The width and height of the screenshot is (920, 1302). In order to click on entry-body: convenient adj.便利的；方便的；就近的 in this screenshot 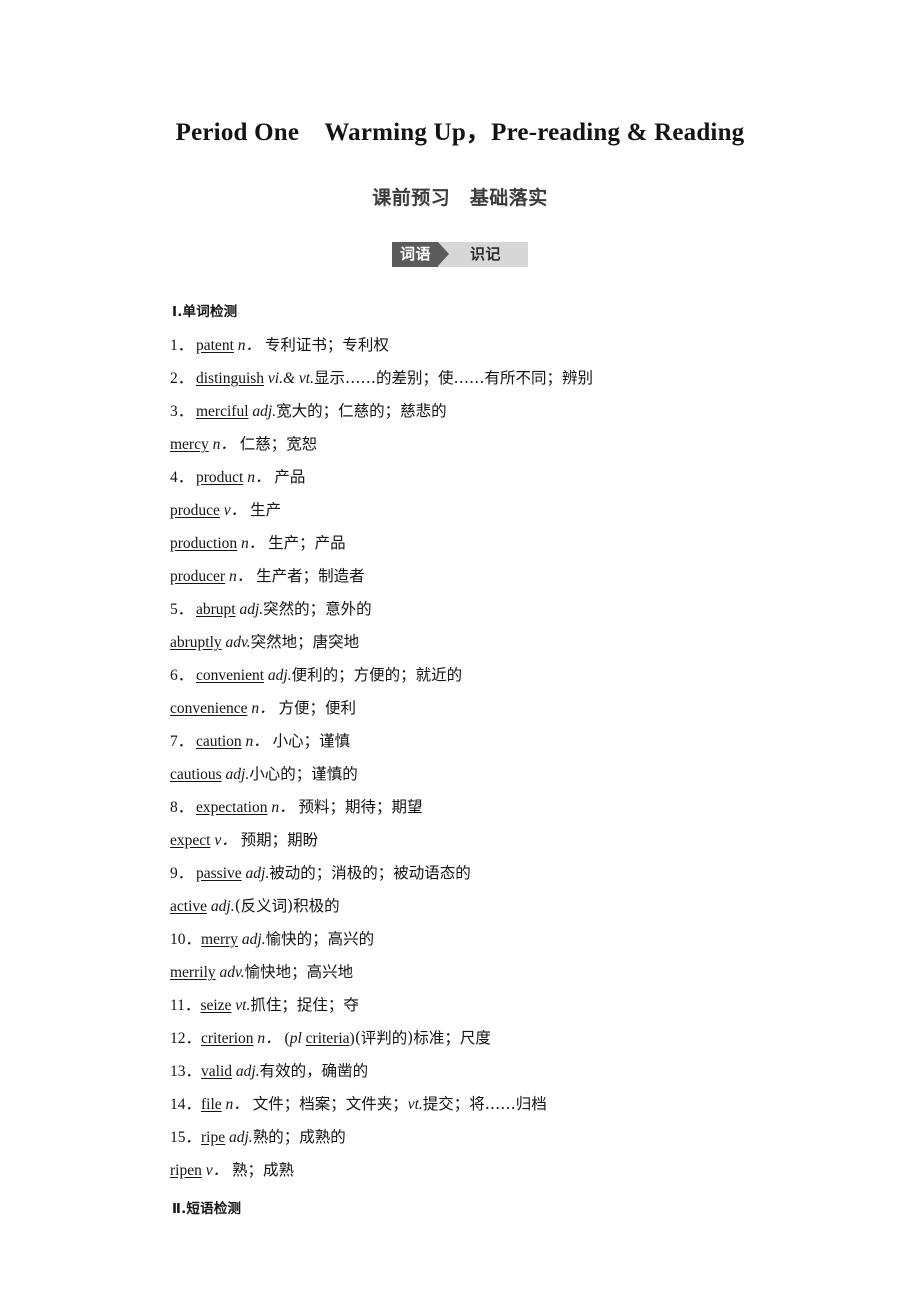, I will do `click(329, 675)`.